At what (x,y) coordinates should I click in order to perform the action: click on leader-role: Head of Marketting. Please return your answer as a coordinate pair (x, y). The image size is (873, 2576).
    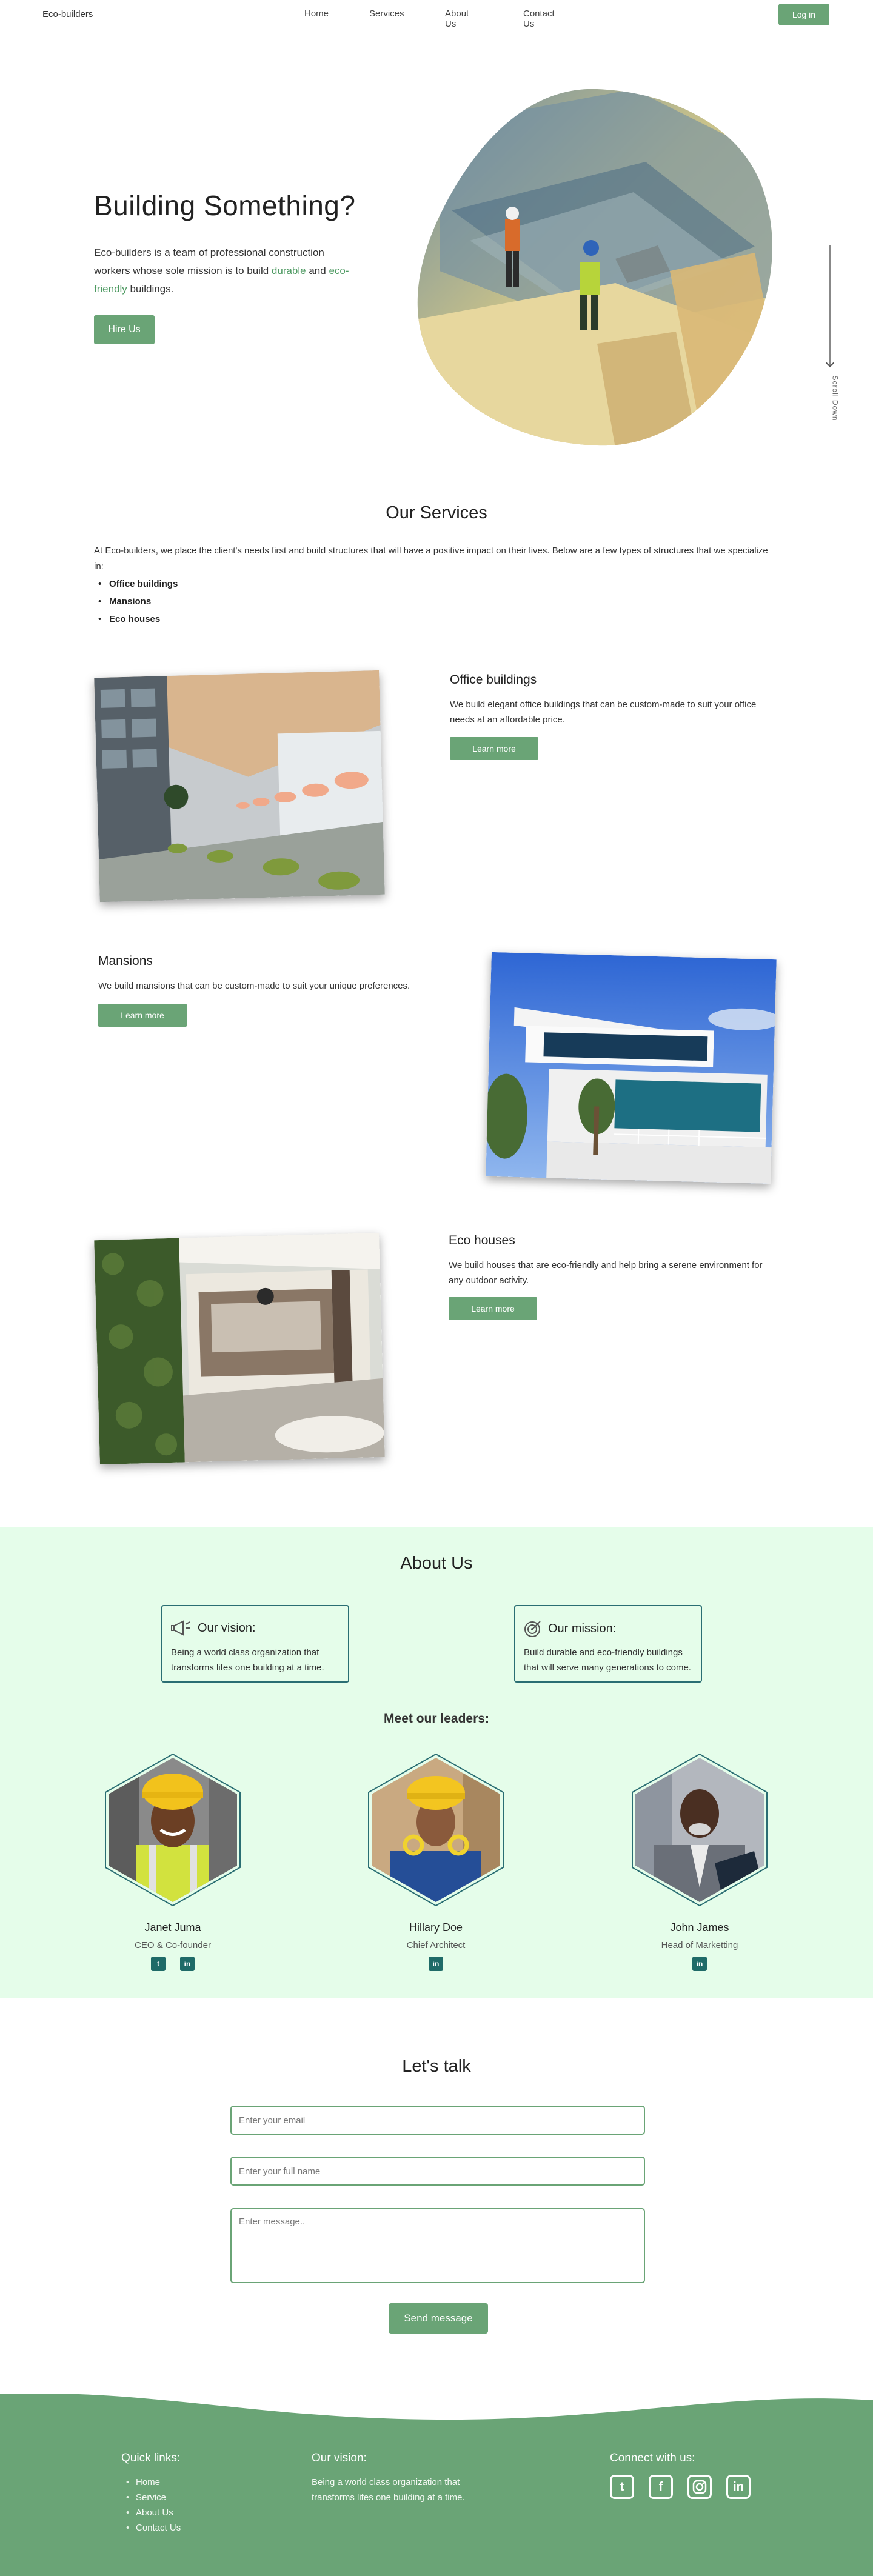
    Looking at the image, I should click on (699, 1945).